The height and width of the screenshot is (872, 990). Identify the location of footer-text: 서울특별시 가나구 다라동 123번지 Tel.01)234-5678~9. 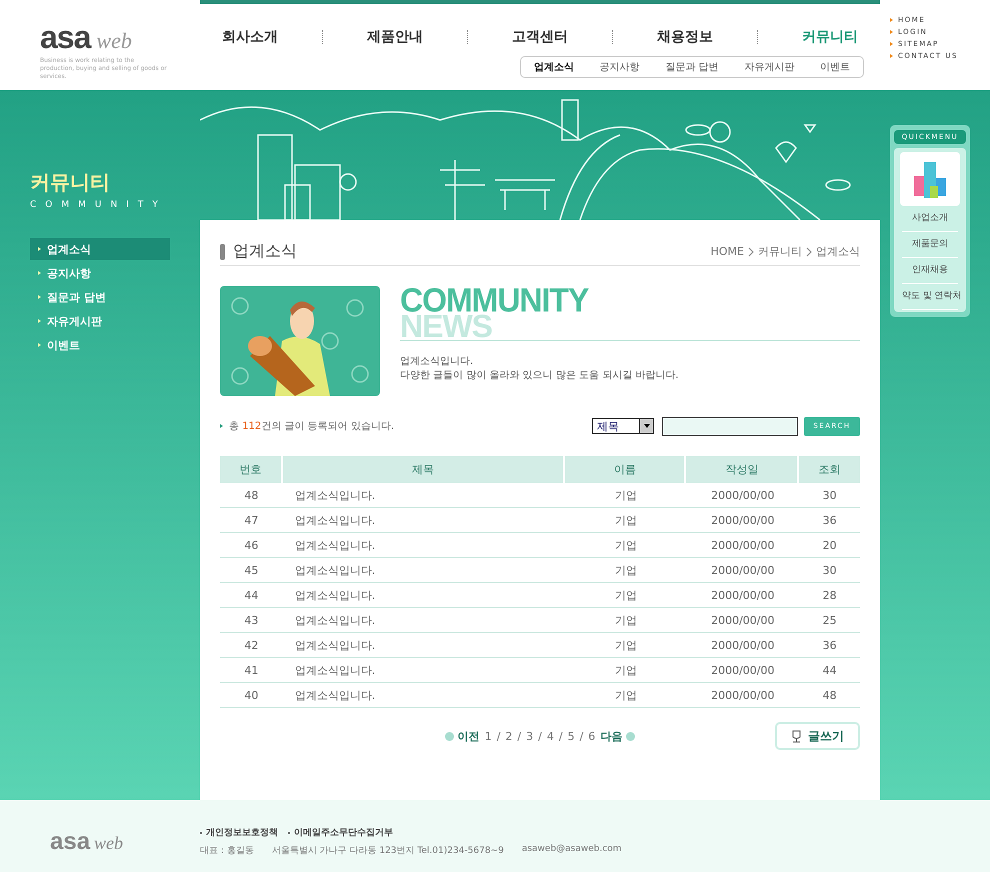
(388, 851).